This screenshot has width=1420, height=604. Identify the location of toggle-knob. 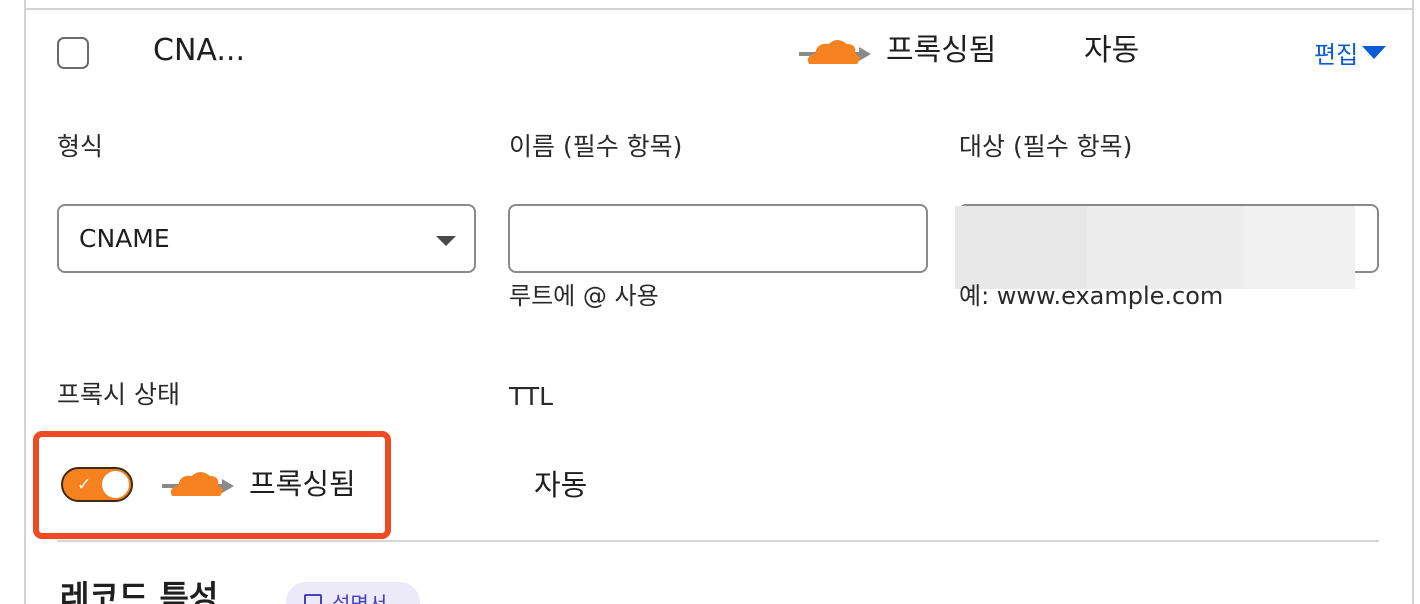
(115, 484).